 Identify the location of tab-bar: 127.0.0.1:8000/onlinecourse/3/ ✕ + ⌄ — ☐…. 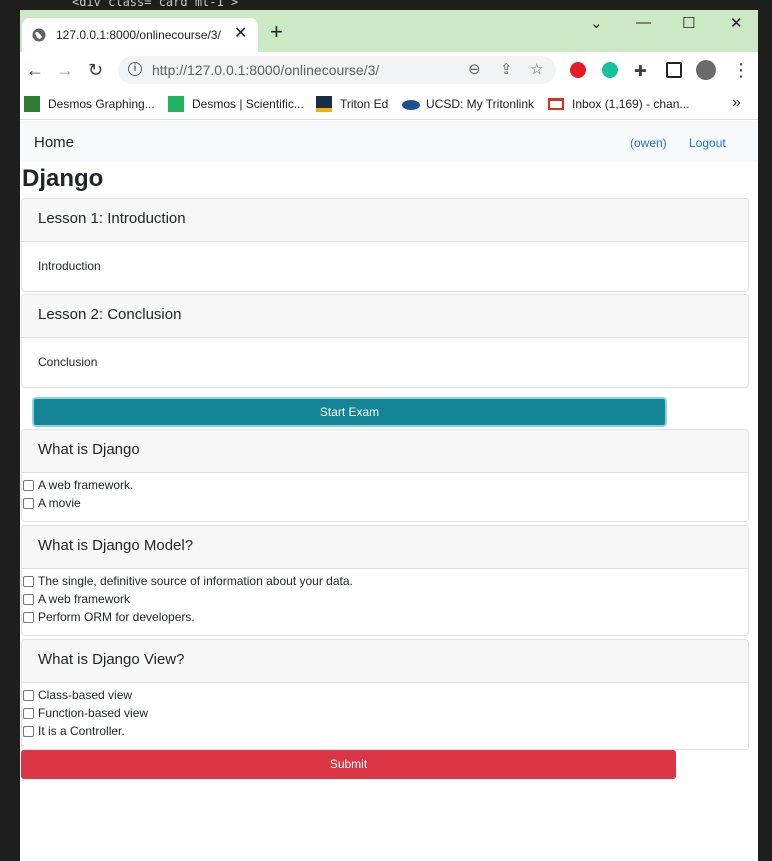
(389, 31).